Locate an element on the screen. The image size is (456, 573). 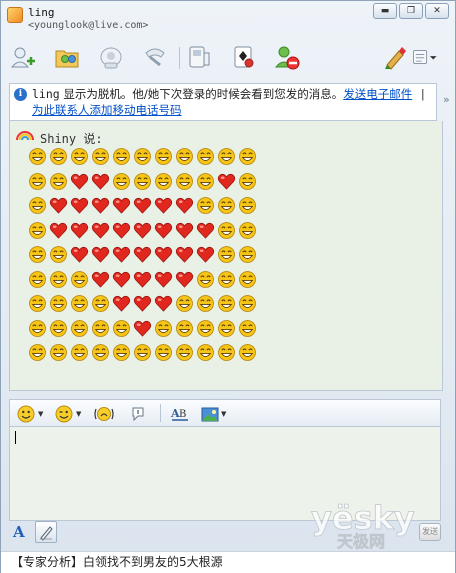
voice-clip-icon is located at coordinates (138, 414).